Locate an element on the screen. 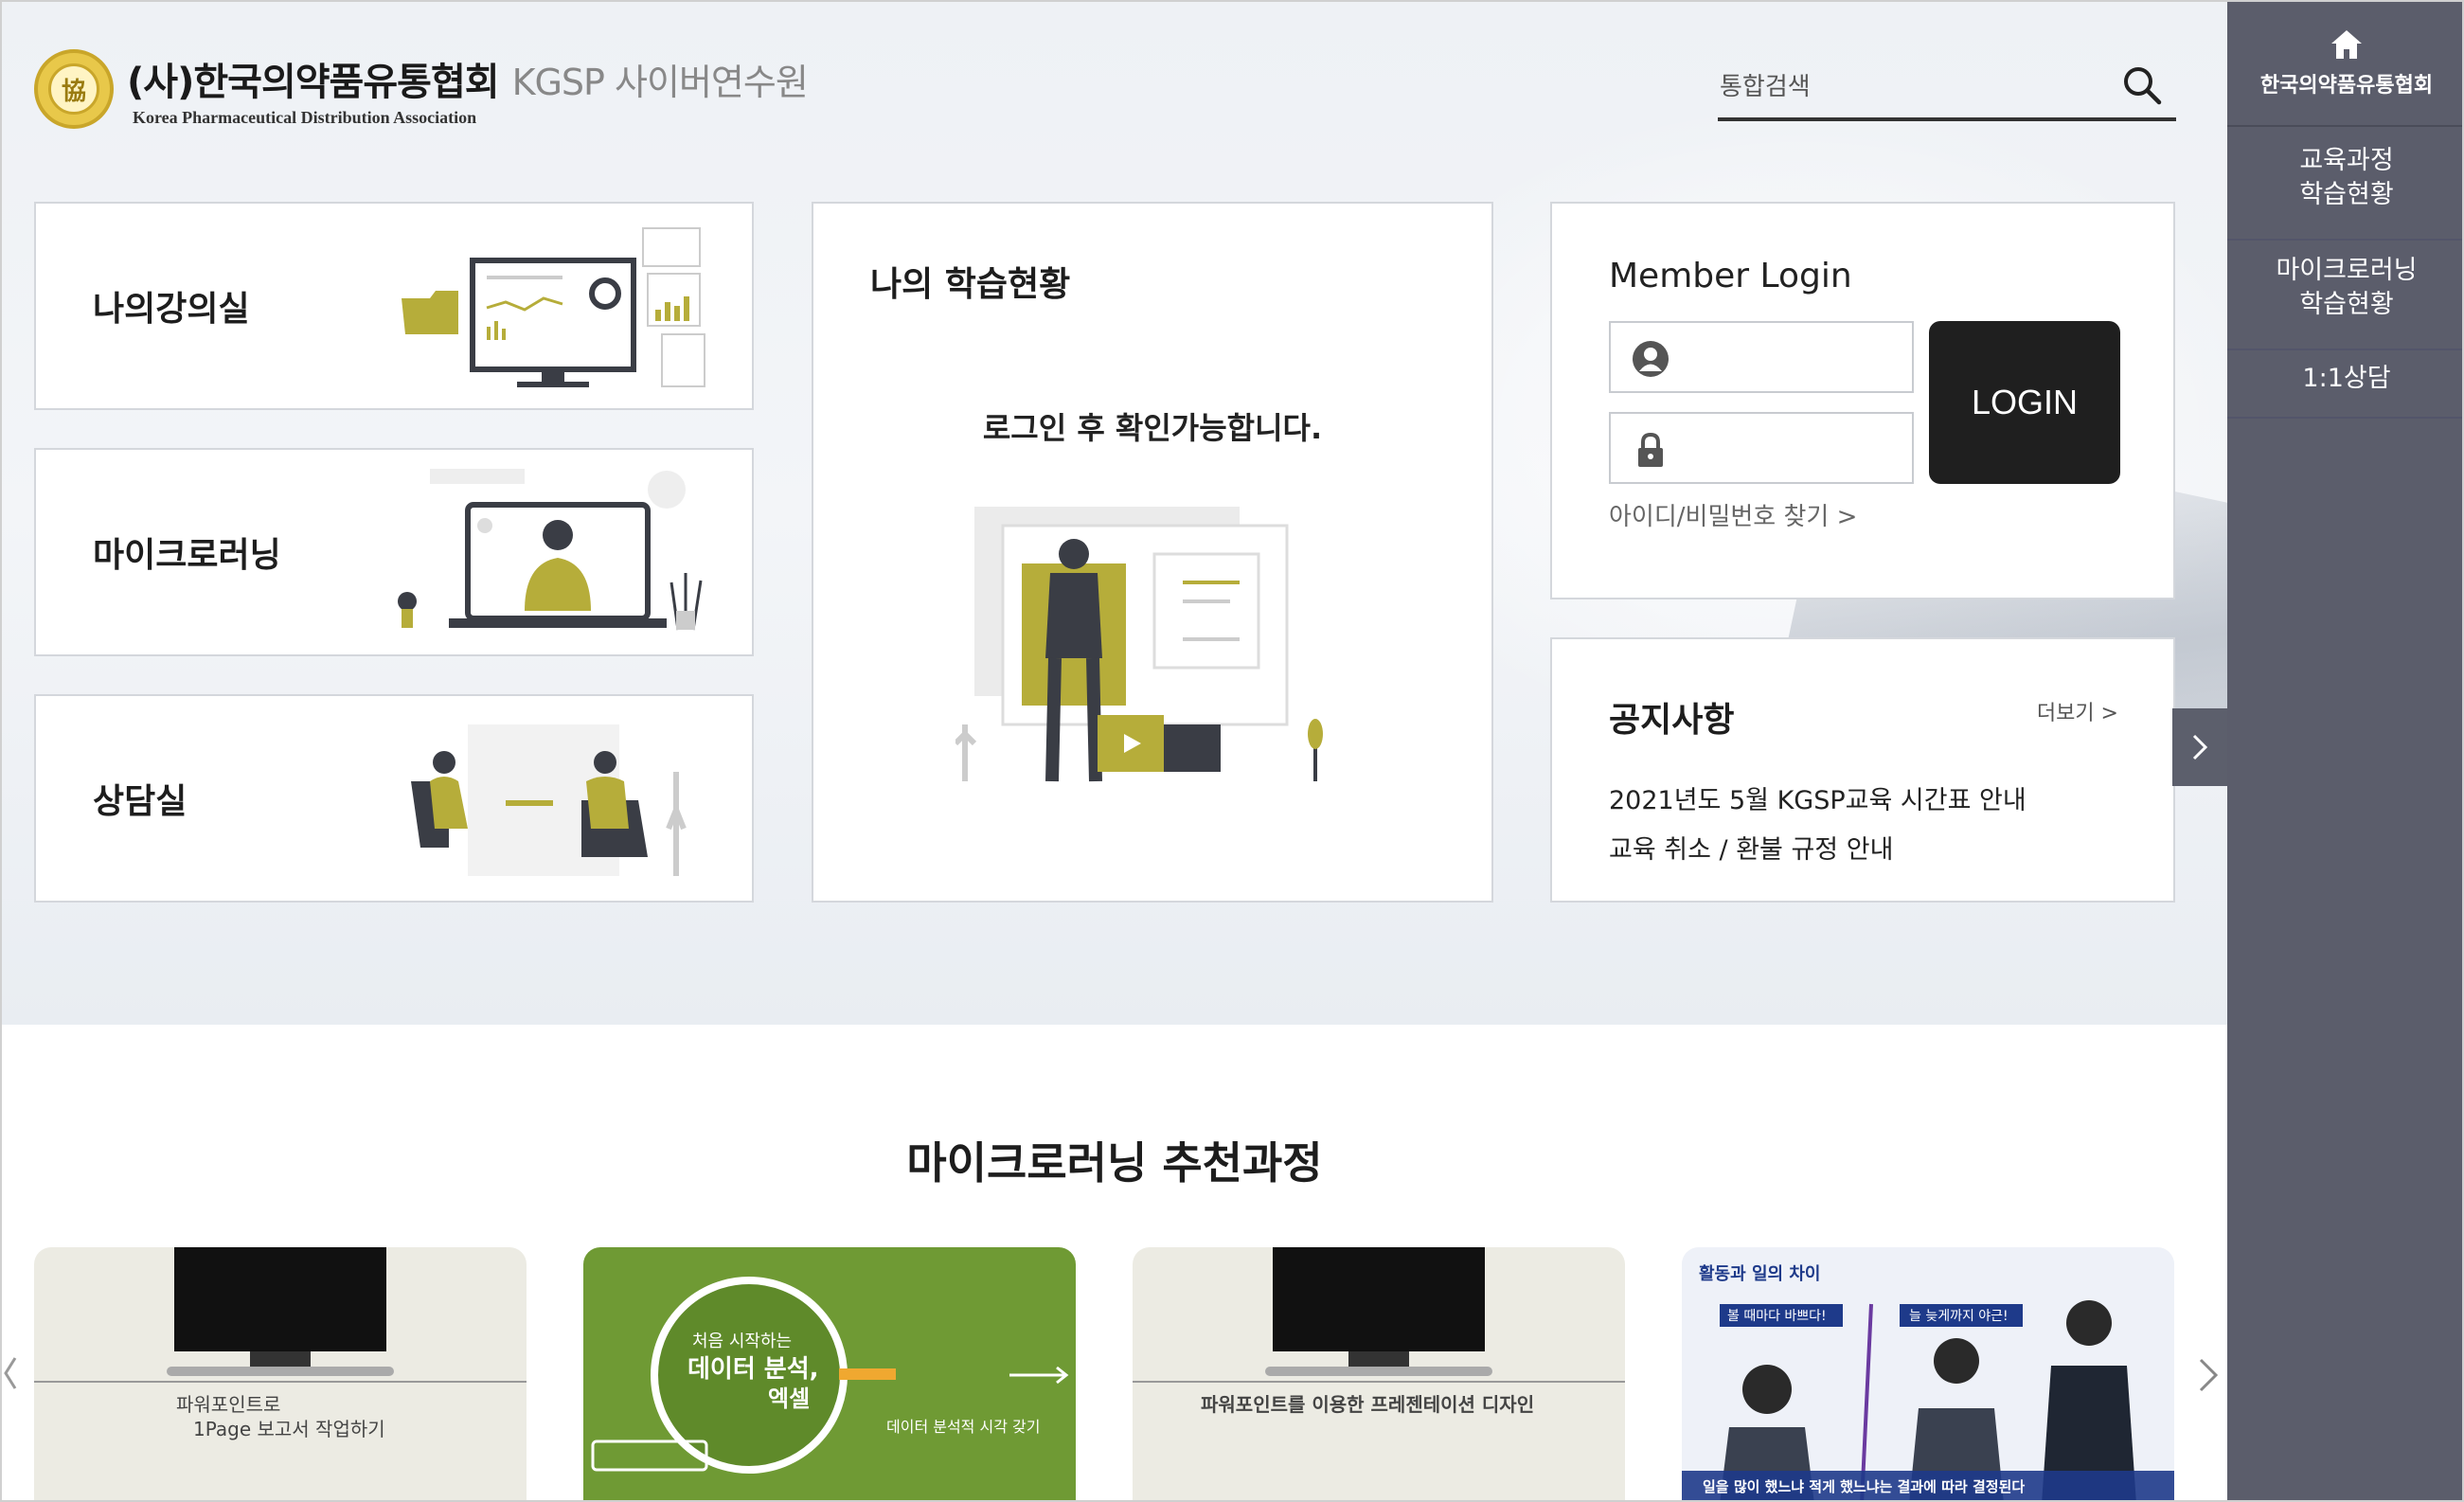  nav-microlearning-line1: 마이크로러닝 is located at coordinates (2347, 270).